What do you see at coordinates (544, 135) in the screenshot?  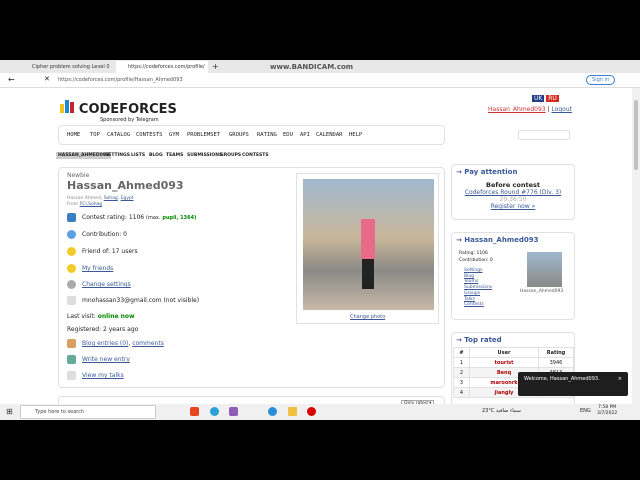 I see `search-input` at bounding box center [544, 135].